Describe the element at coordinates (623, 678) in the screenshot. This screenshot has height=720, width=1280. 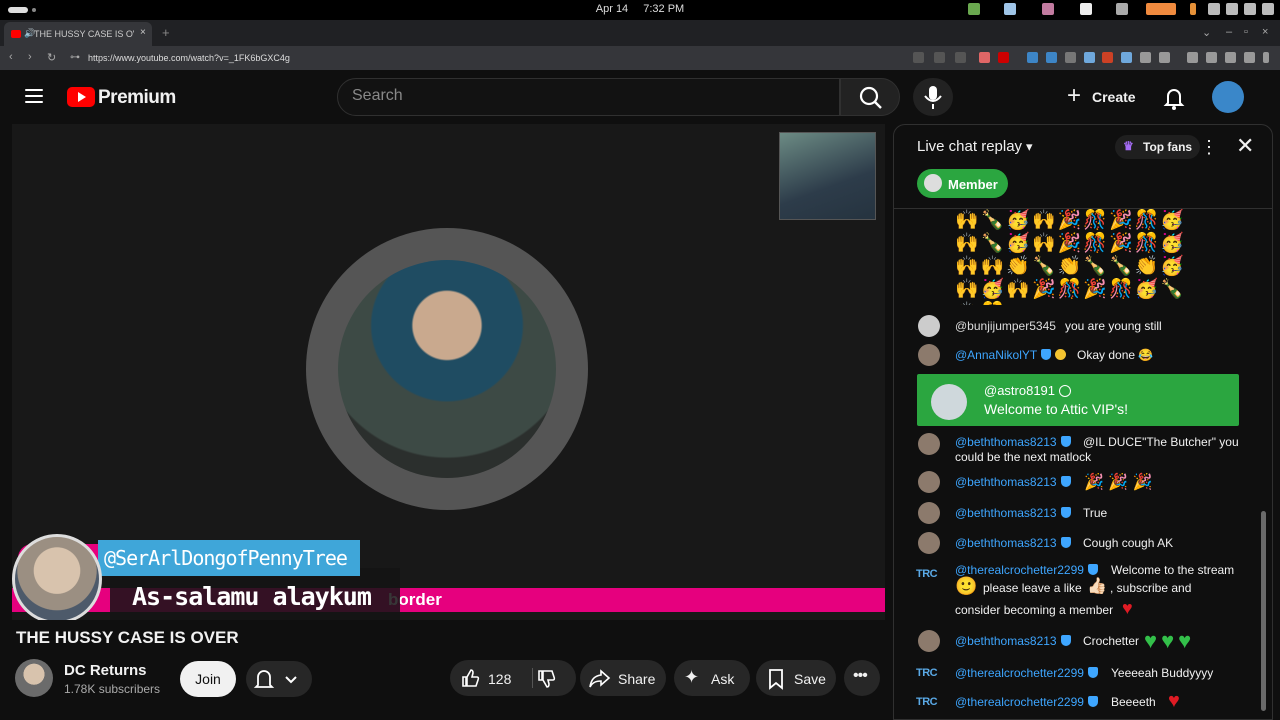
I see `share-button: Share` at that location.